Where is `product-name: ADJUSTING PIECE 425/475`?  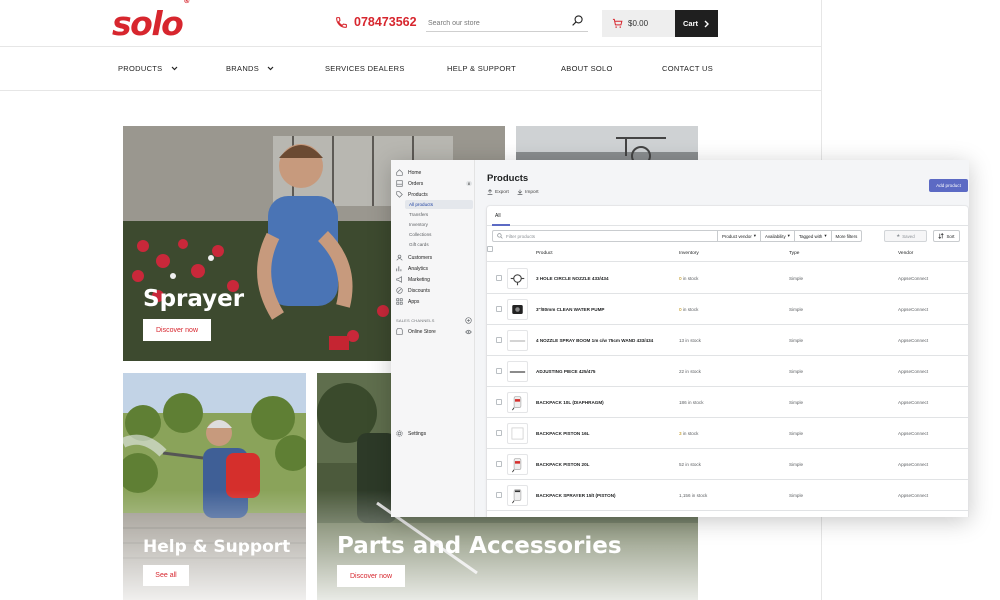
product-name: ADJUSTING PIECE 425/475 is located at coordinates (566, 371).